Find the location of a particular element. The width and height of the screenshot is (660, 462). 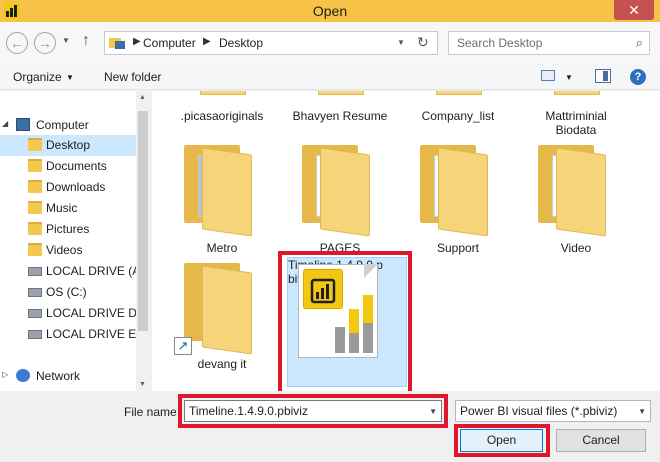

nav-item-computer: ◢ Computer is located at coordinates (68, 125).